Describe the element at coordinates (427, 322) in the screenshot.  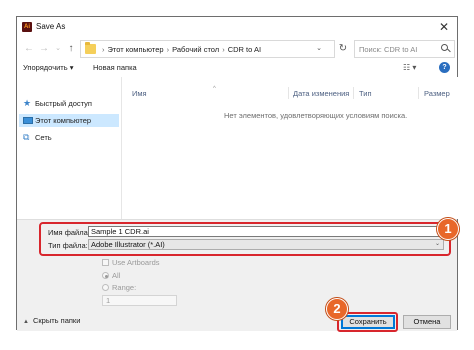
I see `cancel-button: Отмена` at that location.